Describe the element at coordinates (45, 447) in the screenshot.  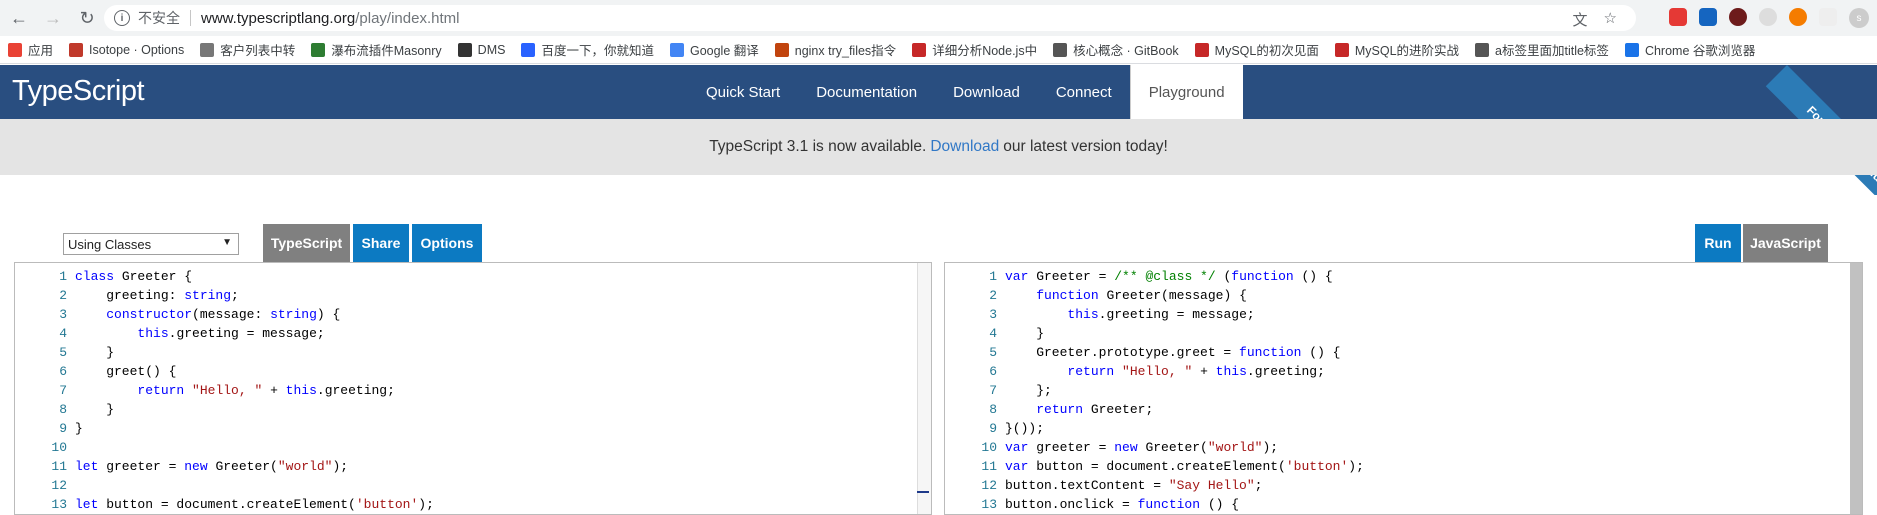
I see `code-line: 10` at that location.